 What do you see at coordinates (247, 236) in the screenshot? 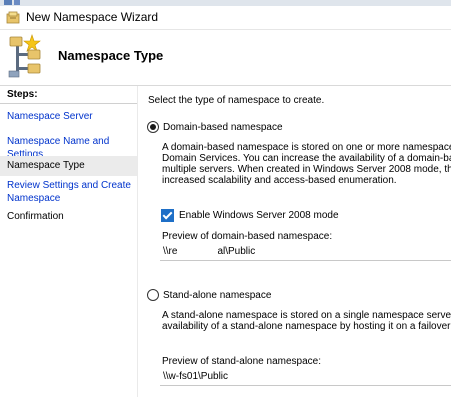
I see `domain-preview-label: Preview of domain-based namespace:` at bounding box center [247, 236].